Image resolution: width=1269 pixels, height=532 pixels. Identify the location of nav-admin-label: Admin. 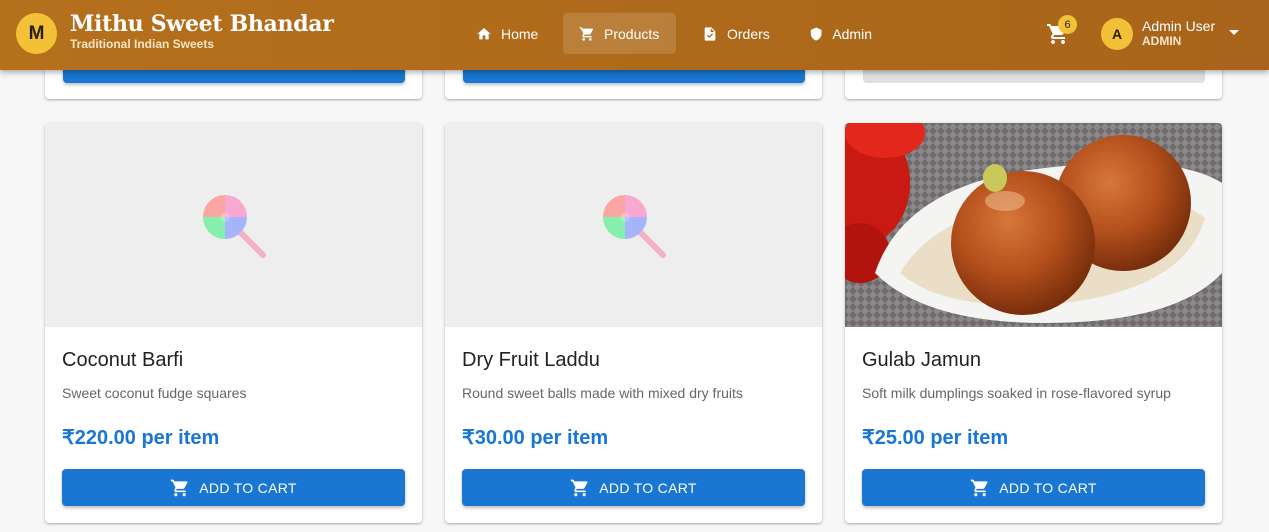
(852, 33).